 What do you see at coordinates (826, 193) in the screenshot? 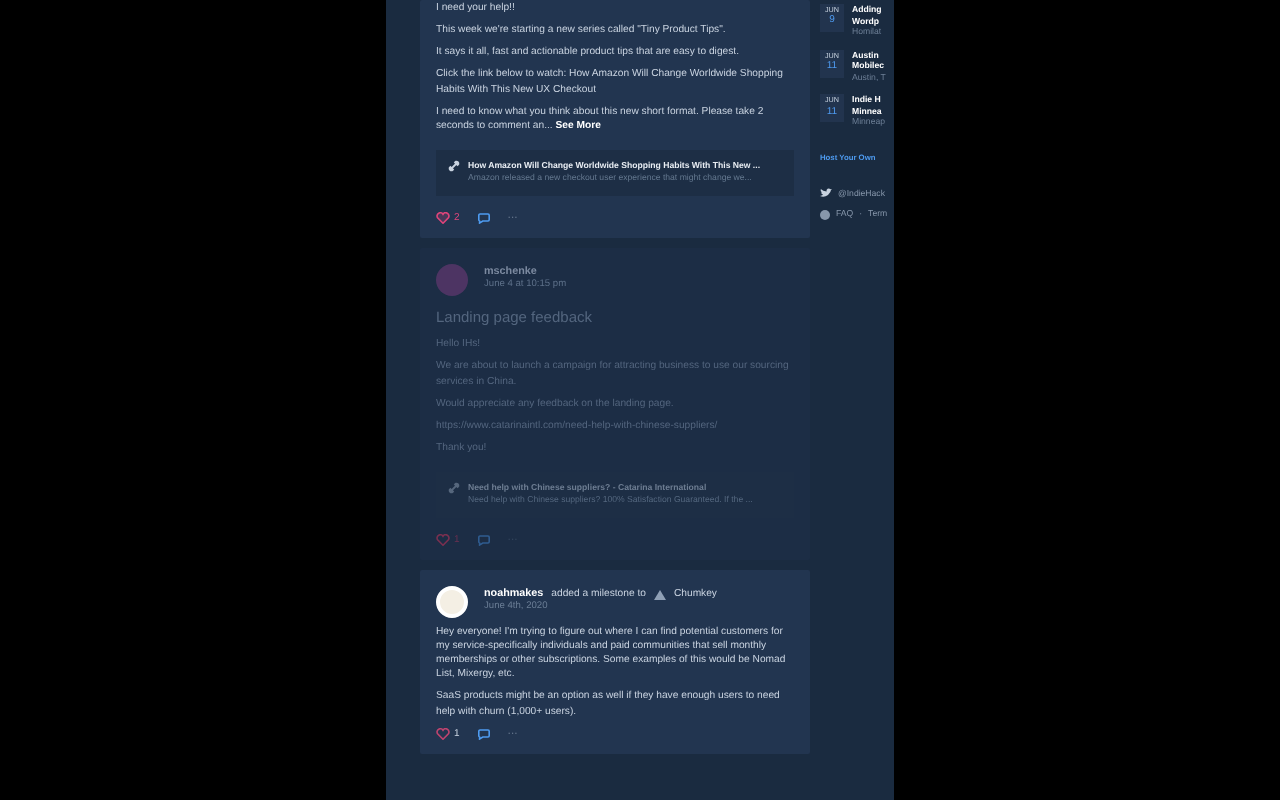
I see `bird-icon` at bounding box center [826, 193].